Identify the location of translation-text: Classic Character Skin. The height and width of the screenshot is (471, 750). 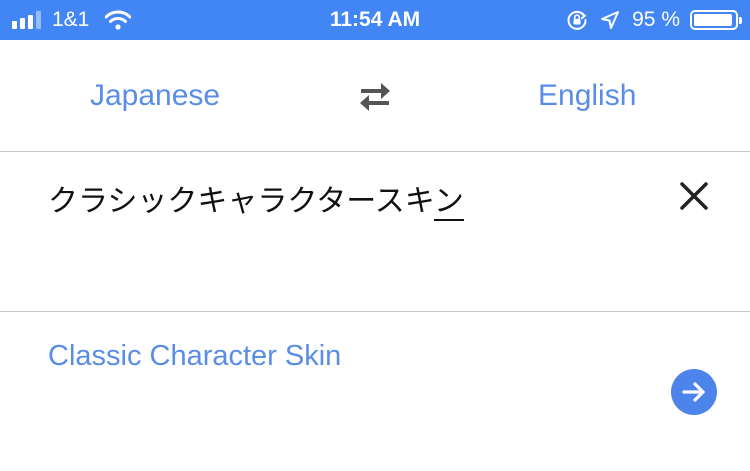
(194, 356).